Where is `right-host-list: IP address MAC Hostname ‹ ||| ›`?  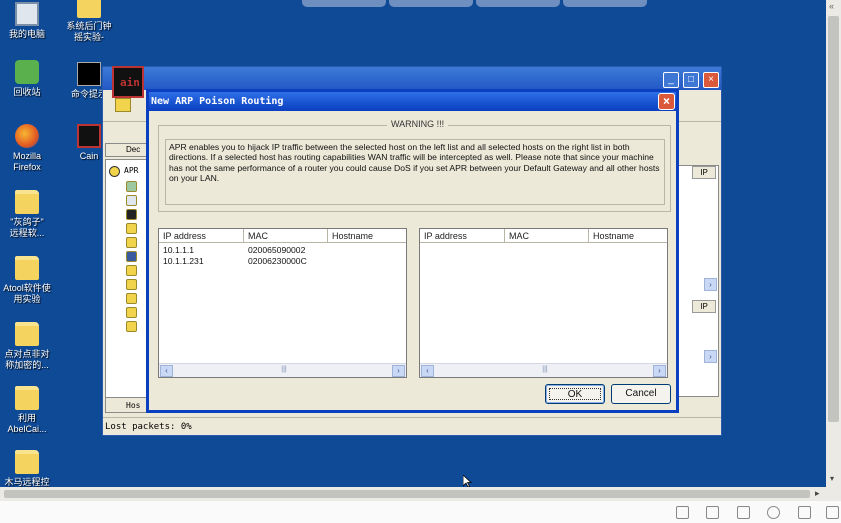 right-host-list: IP address MAC Hostname ‹ ||| › is located at coordinates (543, 303).